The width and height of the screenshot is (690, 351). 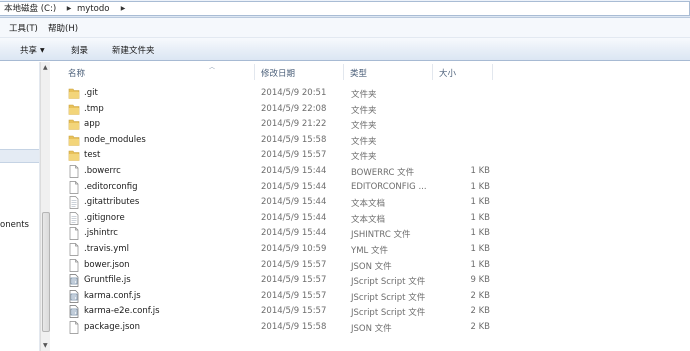 I want to click on list-item: app 2014/5/9 21:22 文件夹, so click(x=282, y=125).